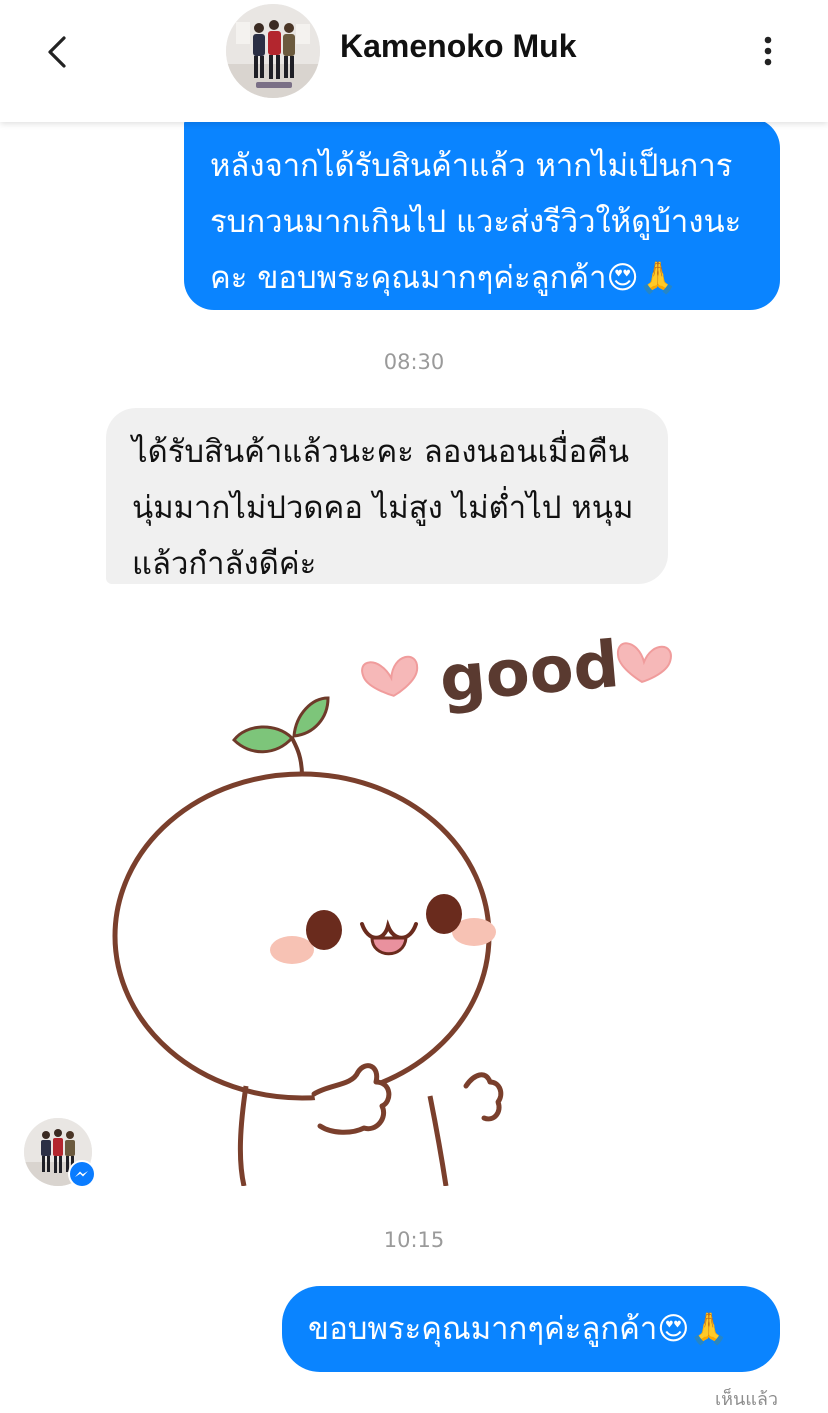 This screenshot has height=1413, width=828. I want to click on page-title: Kamenoko Muk, so click(458, 46).